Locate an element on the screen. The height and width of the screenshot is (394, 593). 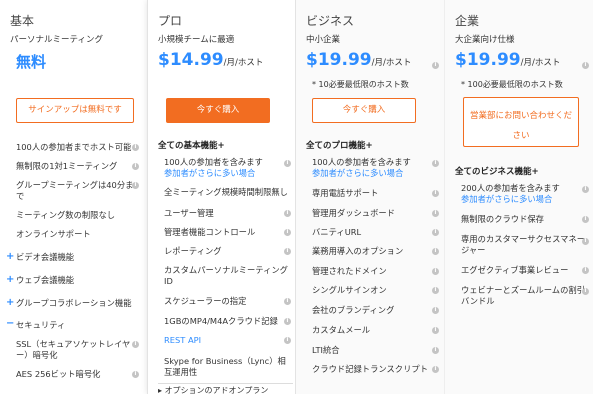
feature-item: ミーティング数の制限なし is located at coordinates (66, 215).